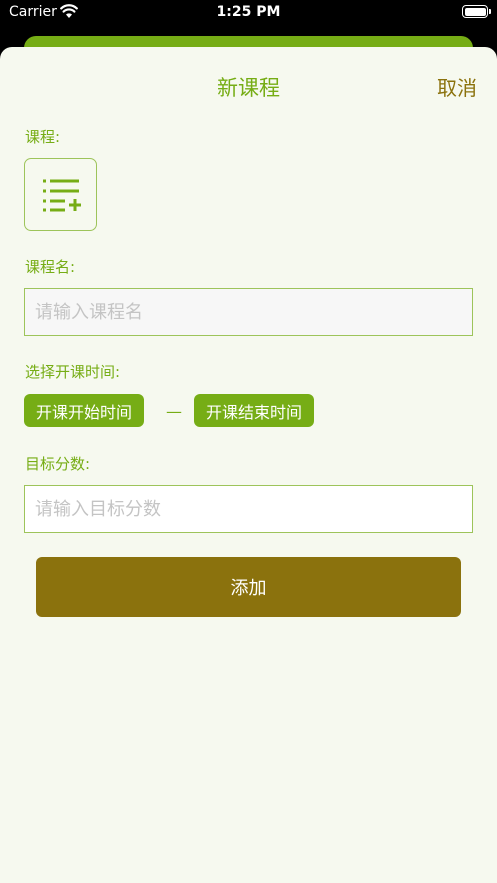 This screenshot has width=497, height=883. What do you see at coordinates (248, 587) in the screenshot?
I see `add-button: 添加` at bounding box center [248, 587].